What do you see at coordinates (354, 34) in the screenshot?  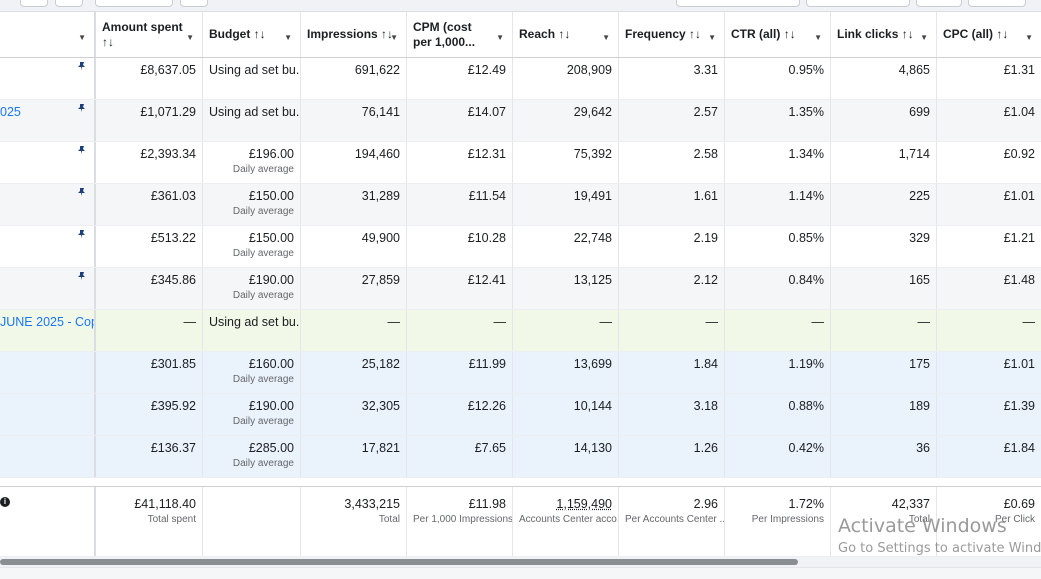 I see `column-header-impressions: Impressions ↑↓ ▼` at bounding box center [354, 34].